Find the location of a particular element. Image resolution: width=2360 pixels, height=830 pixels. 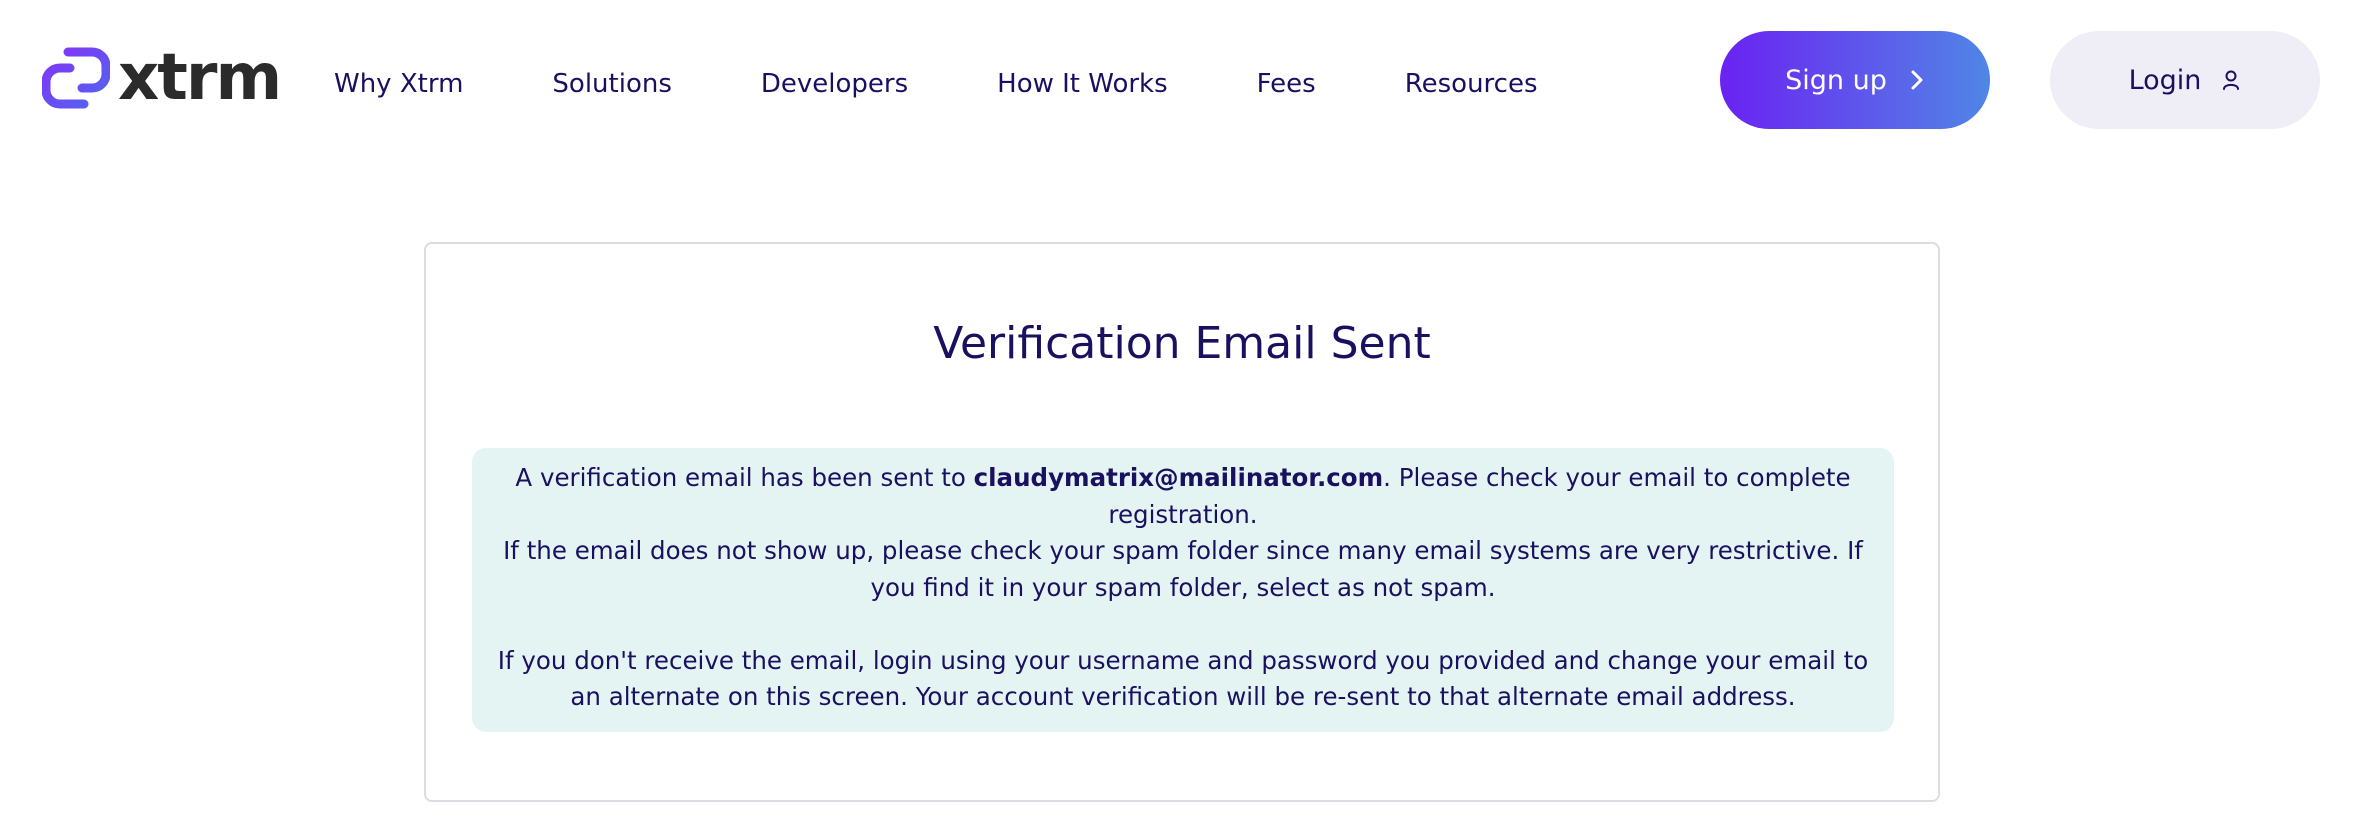

notice-line1-prefix: A verification email has been sent to is located at coordinates (744, 477).